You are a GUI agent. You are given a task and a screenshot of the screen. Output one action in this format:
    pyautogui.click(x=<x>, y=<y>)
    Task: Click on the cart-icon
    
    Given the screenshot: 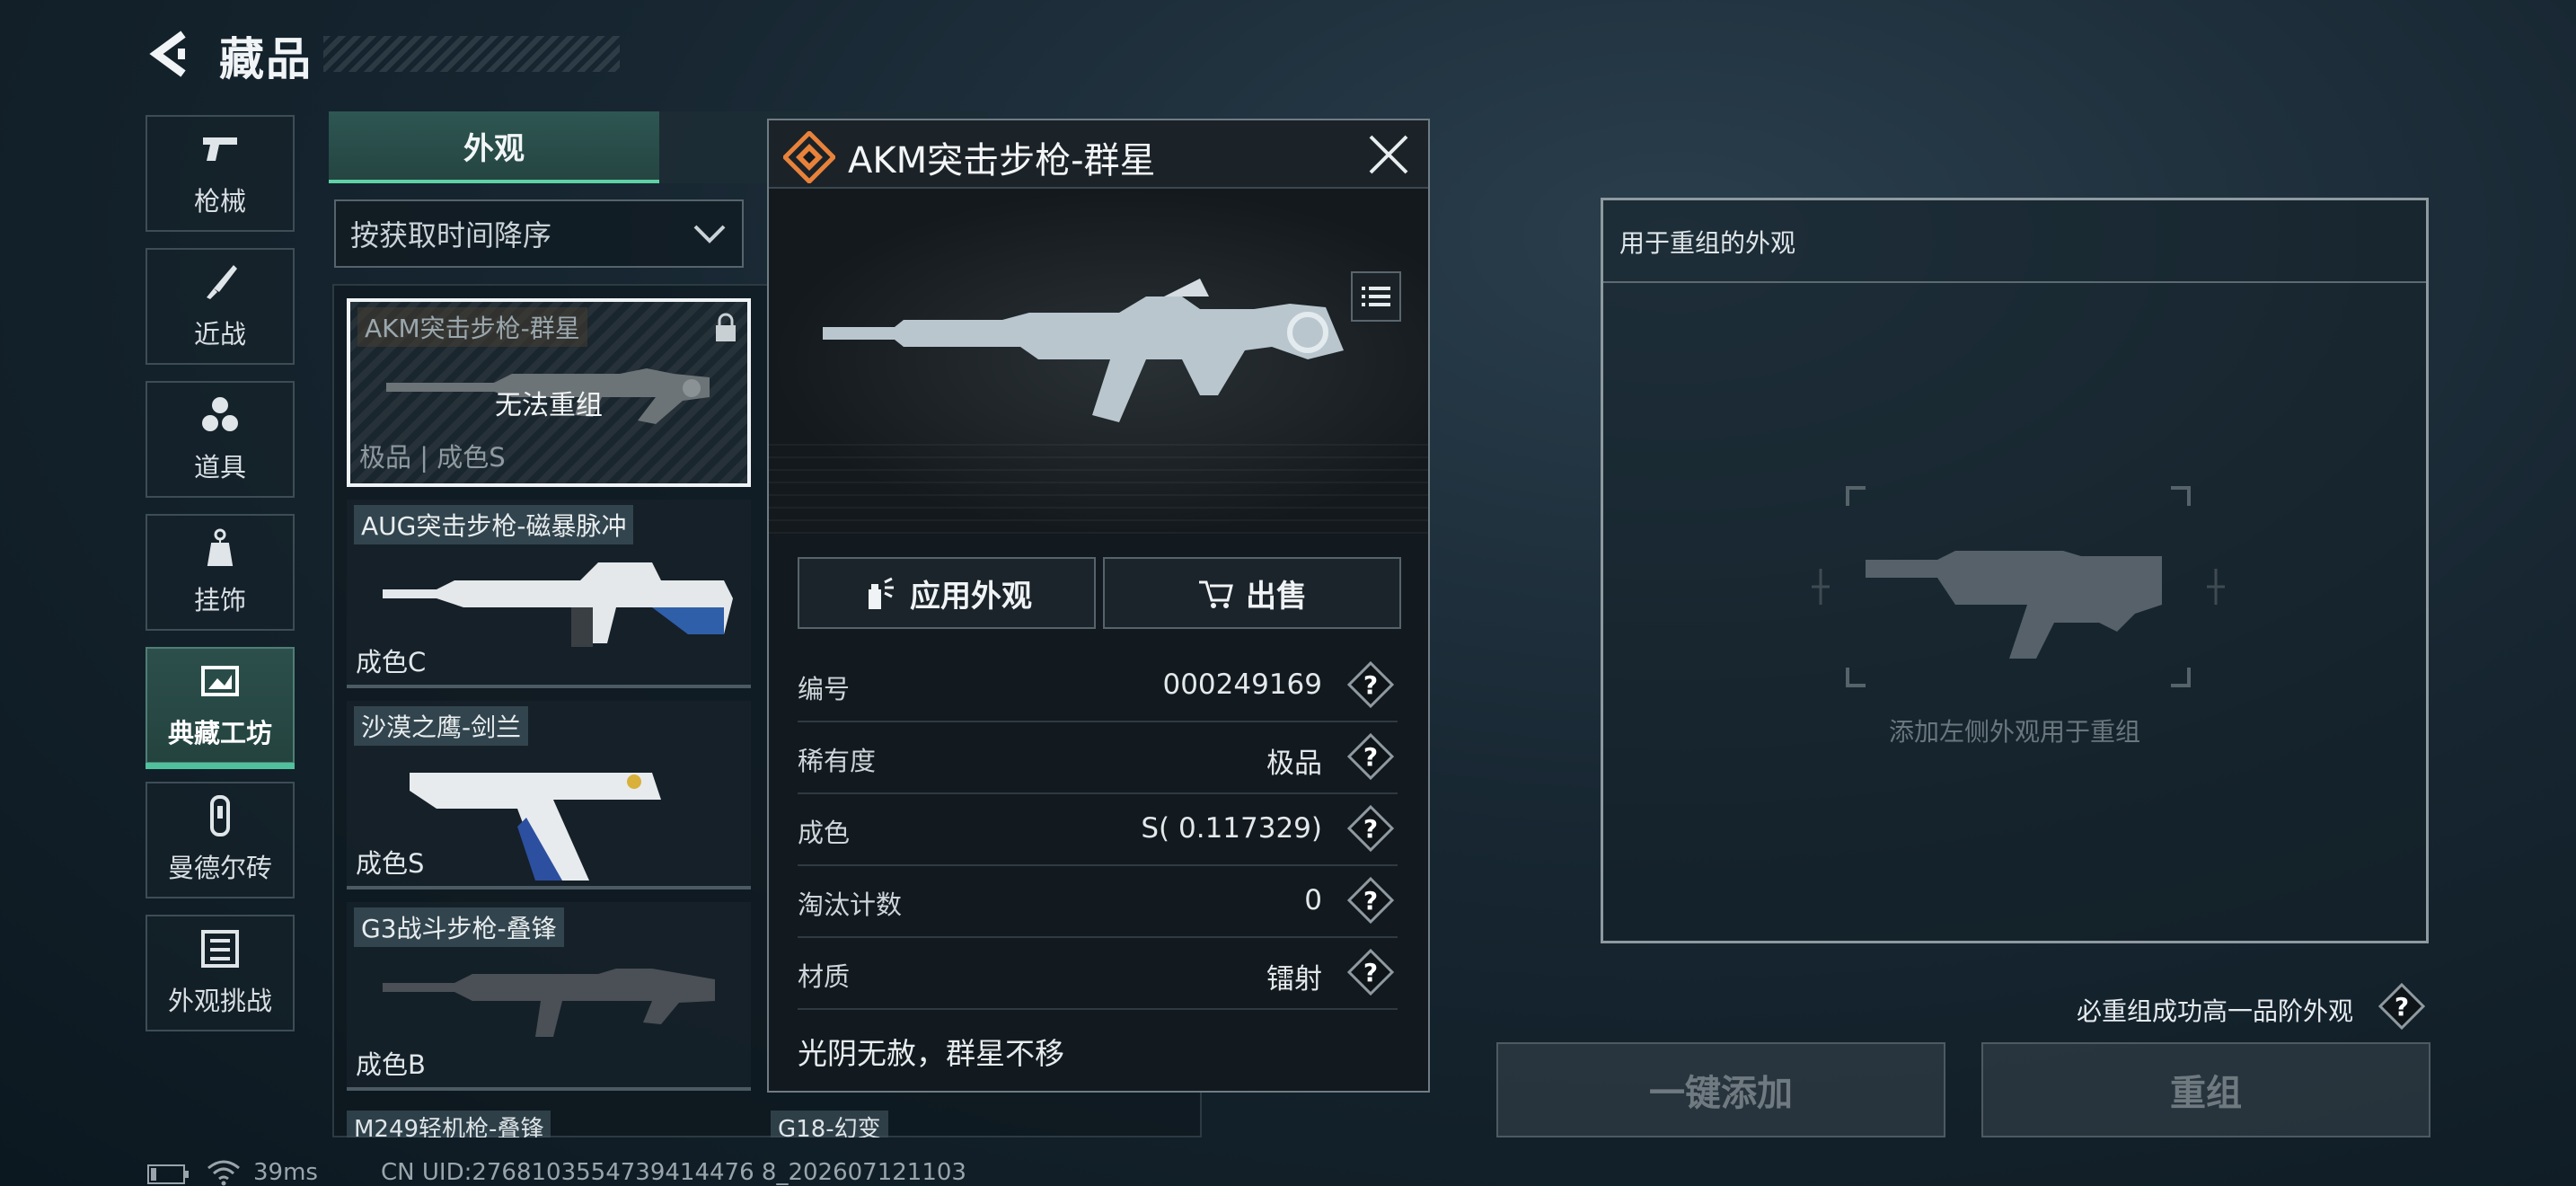 What is the action you would take?
    pyautogui.click(x=1216, y=594)
    